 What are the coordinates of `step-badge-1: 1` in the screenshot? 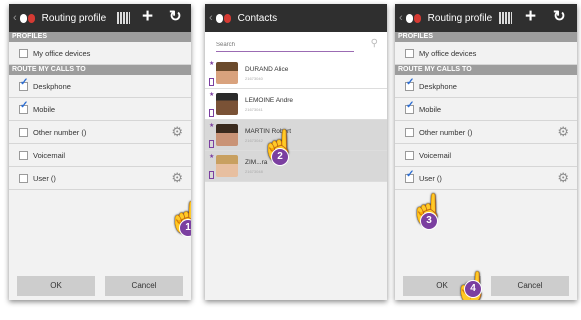 It's located at (185, 228).